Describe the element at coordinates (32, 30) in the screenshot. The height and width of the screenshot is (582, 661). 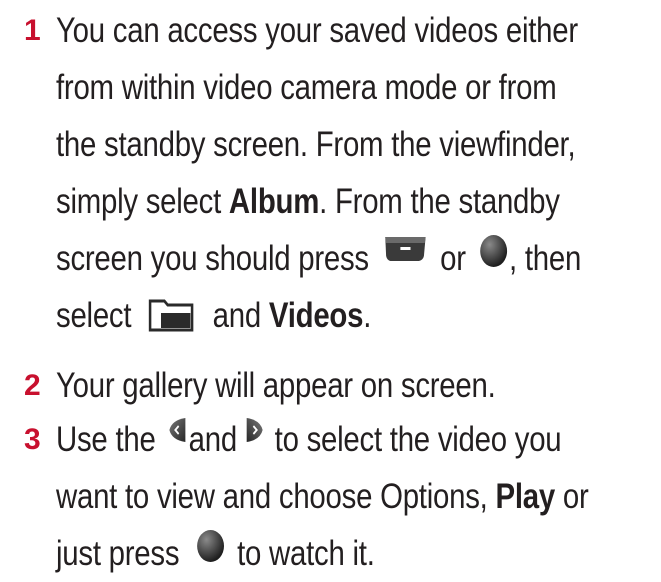
I see `step-number: 1` at that location.